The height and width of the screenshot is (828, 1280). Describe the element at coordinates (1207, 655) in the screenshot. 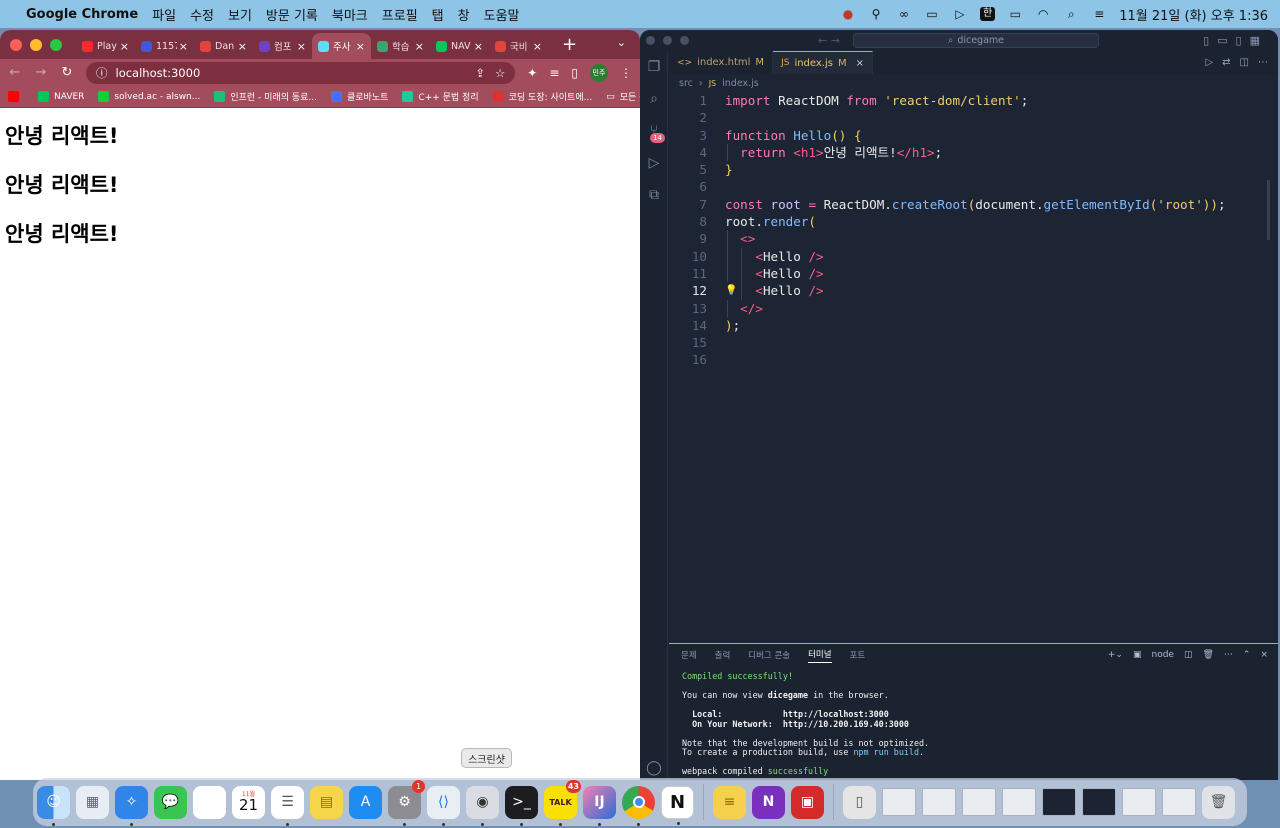

I see `trash-icon: 🗑` at that location.